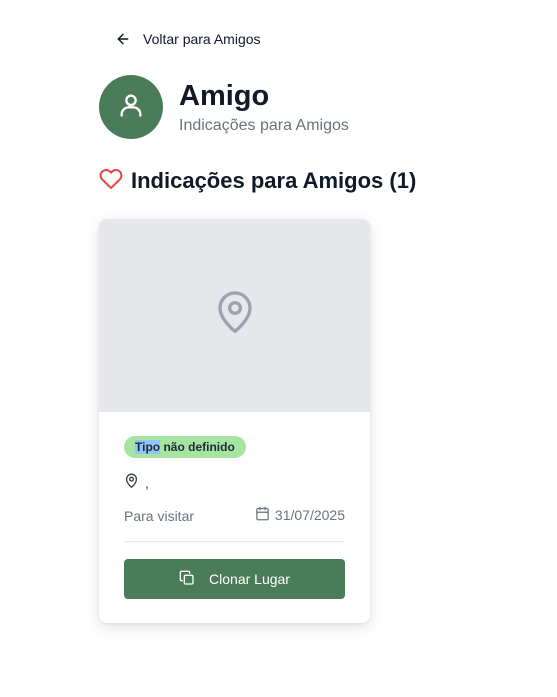 Image resolution: width=557 pixels, height=697 pixels. What do you see at coordinates (309, 515) in the screenshot?
I see `date-text: 31/07/2025` at bounding box center [309, 515].